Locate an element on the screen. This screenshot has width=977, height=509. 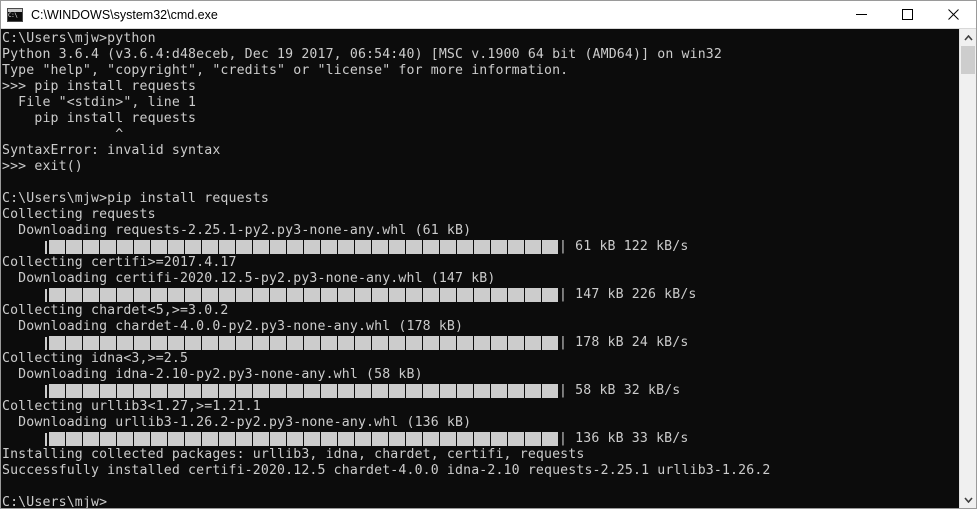
progress-status-text: | 178 kB 24 kB/s is located at coordinates (624, 342).